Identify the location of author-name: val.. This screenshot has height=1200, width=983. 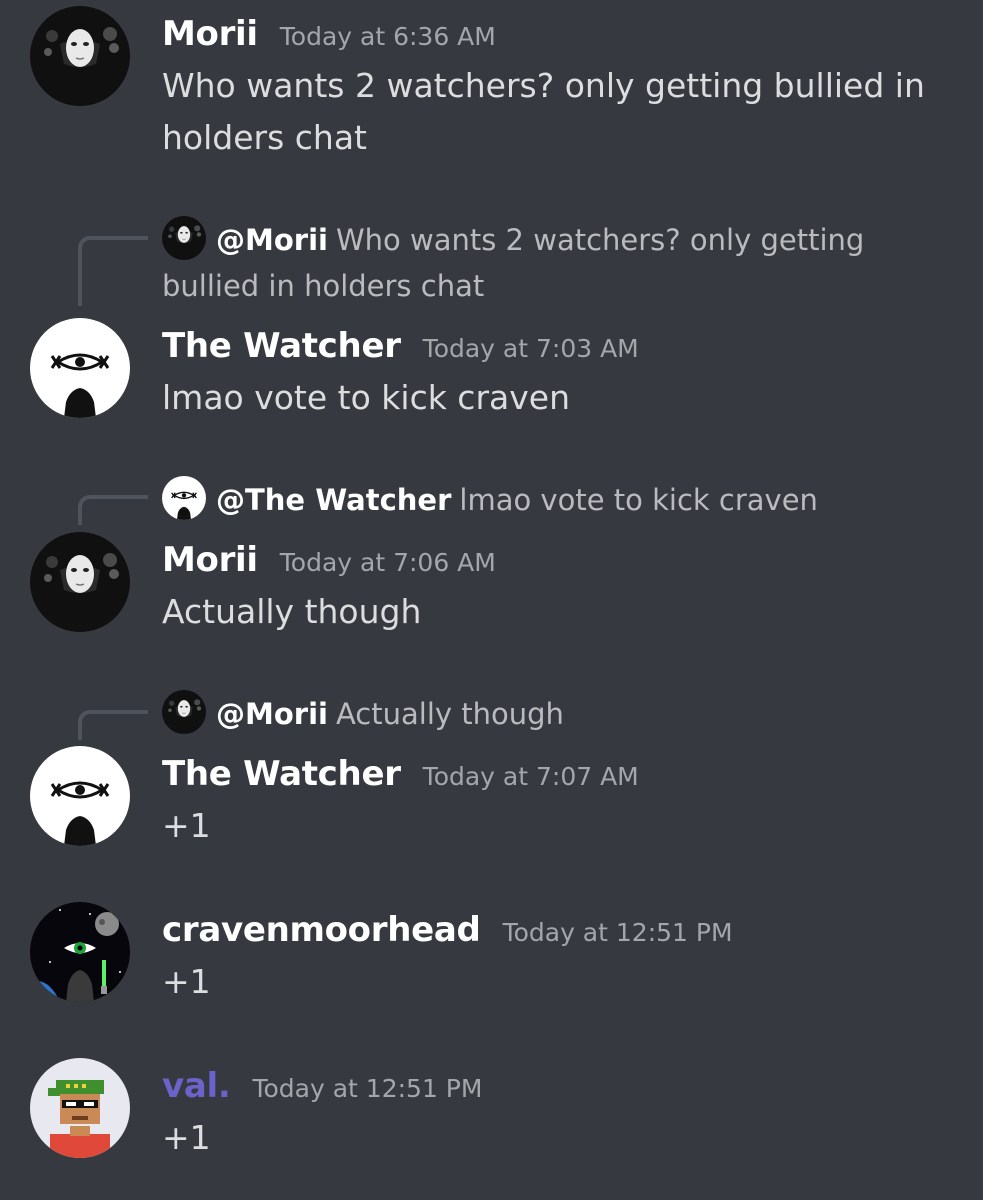
(196, 1086).